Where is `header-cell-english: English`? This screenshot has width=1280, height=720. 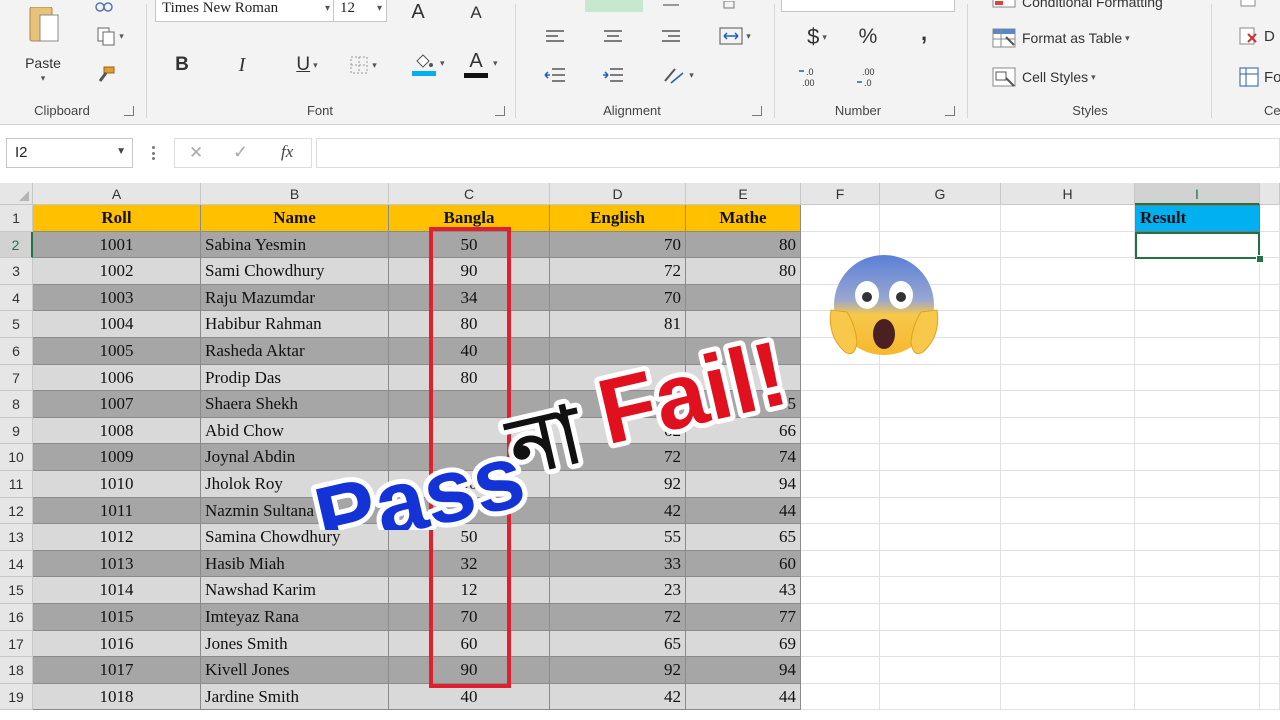
header-cell-english: English is located at coordinates (618, 218).